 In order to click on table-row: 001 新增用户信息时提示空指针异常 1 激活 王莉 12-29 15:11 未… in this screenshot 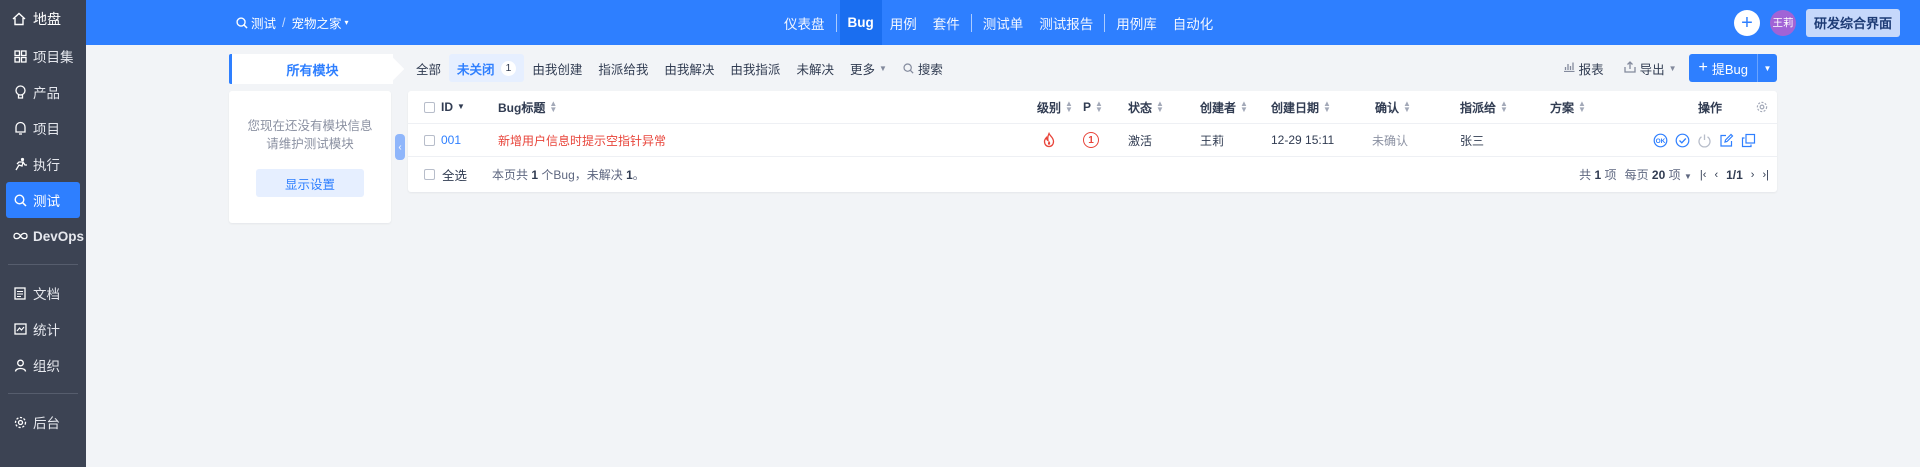, I will do `click(1092, 140)`.